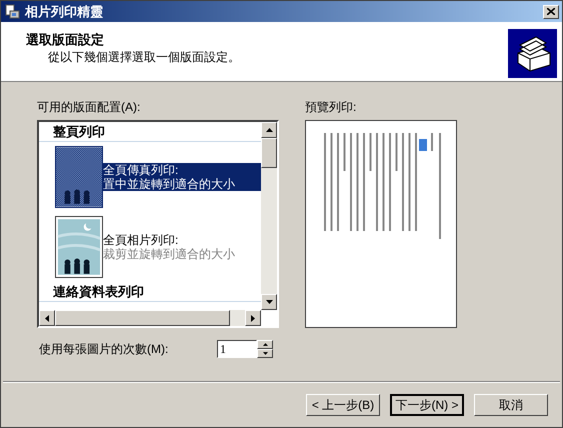  What do you see at coordinates (64, 11) in the screenshot?
I see `window-title: 相片列印精靈` at bounding box center [64, 11].